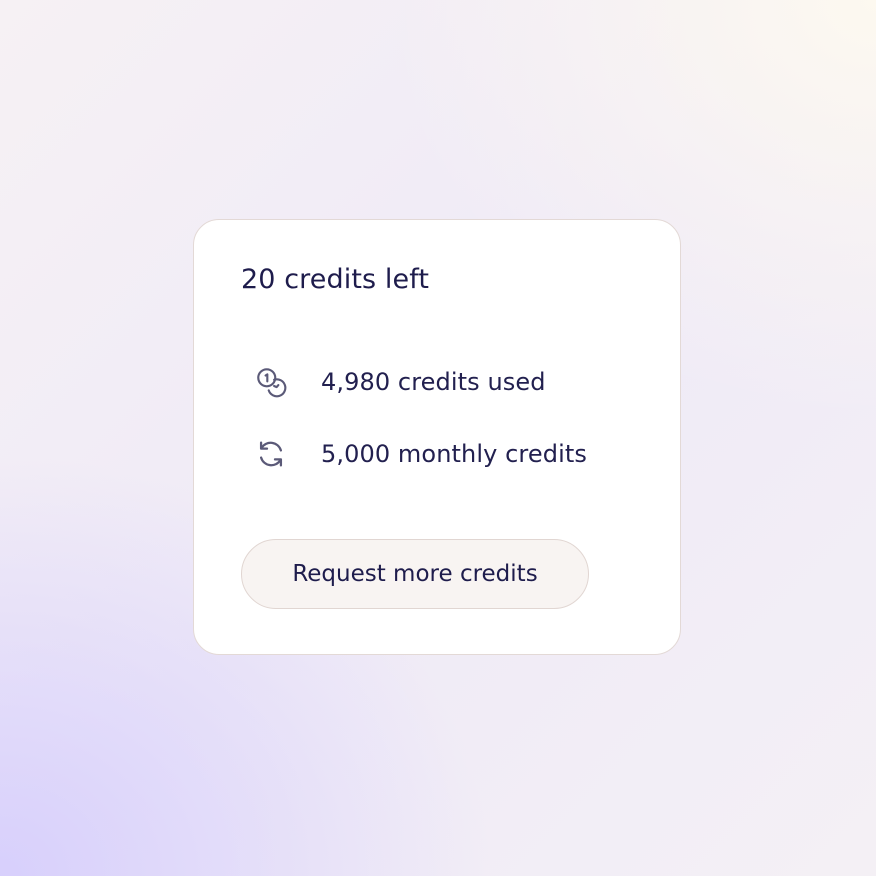 The width and height of the screenshot is (876, 876). I want to click on credits-used-label: 4,980 credits used, so click(433, 382).